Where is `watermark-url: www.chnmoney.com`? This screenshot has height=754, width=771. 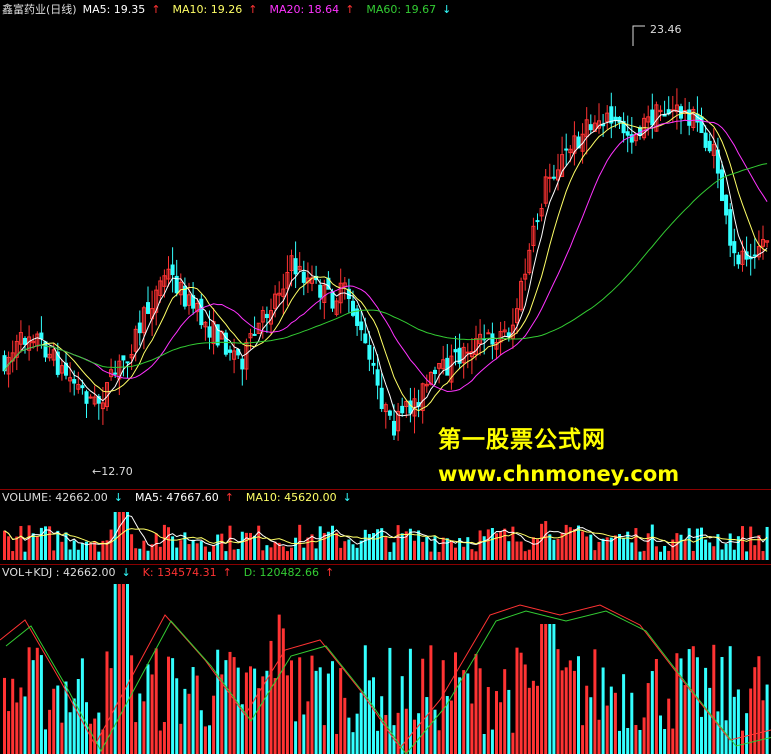 watermark-url: www.chnmoney.com is located at coordinates (559, 474).